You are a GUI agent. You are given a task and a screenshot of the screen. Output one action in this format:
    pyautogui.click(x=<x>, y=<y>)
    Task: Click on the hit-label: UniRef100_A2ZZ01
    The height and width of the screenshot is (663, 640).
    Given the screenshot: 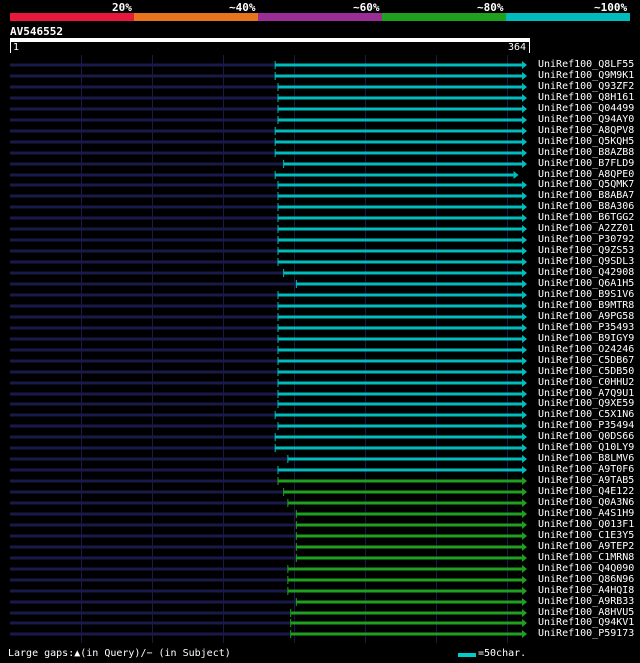 What is the action you would take?
    pyautogui.click(x=586, y=228)
    